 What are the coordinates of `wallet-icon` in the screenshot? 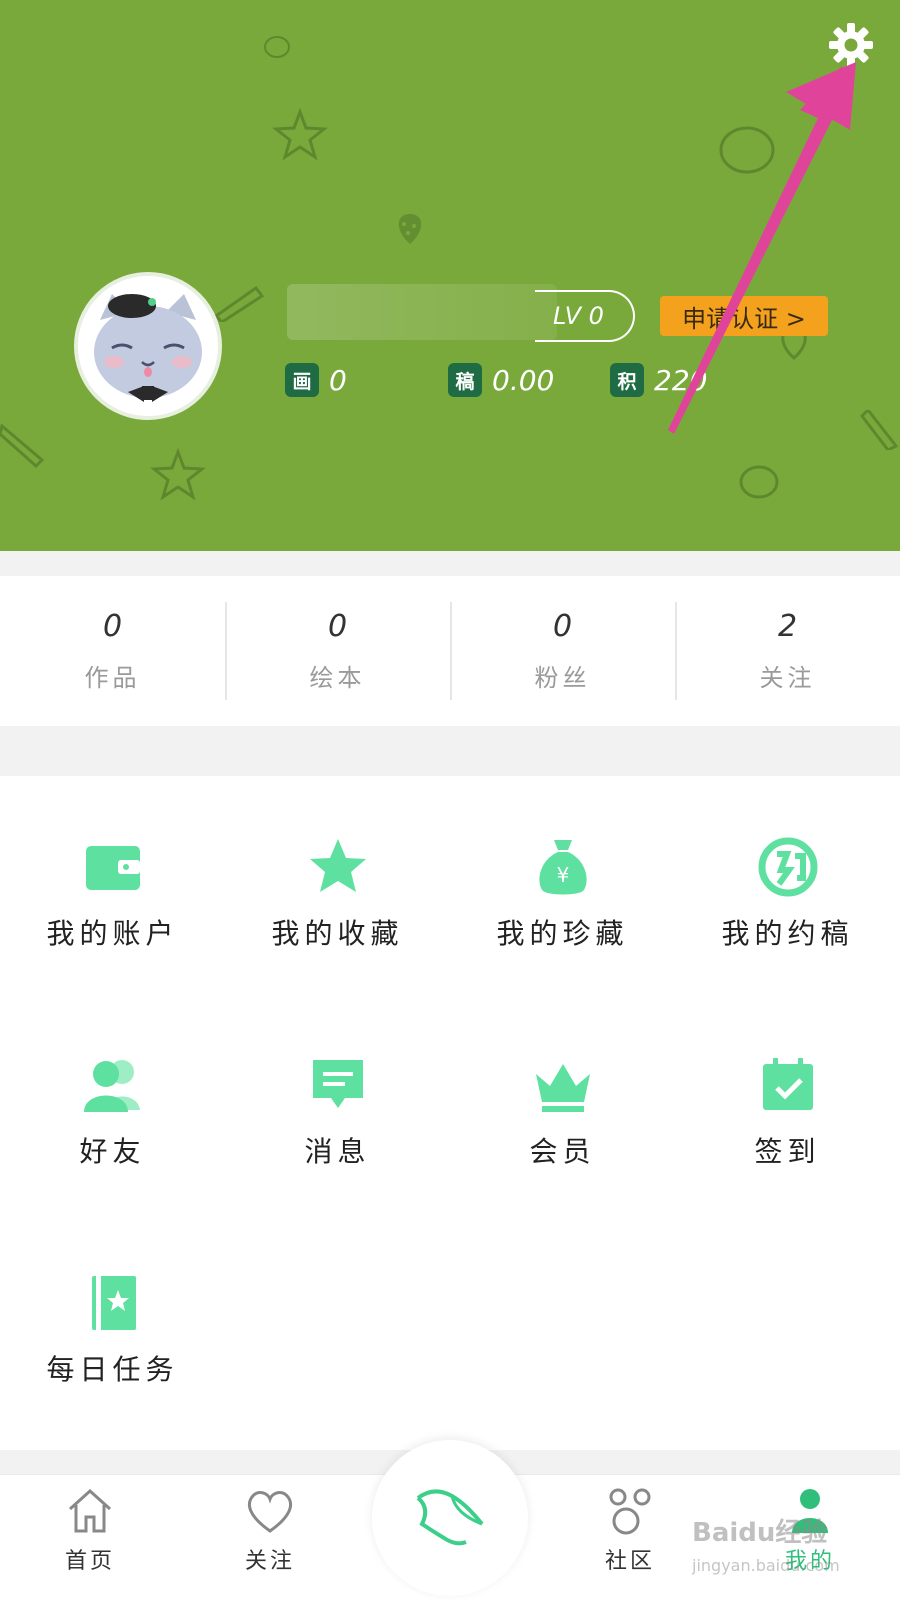 It's located at (112, 868).